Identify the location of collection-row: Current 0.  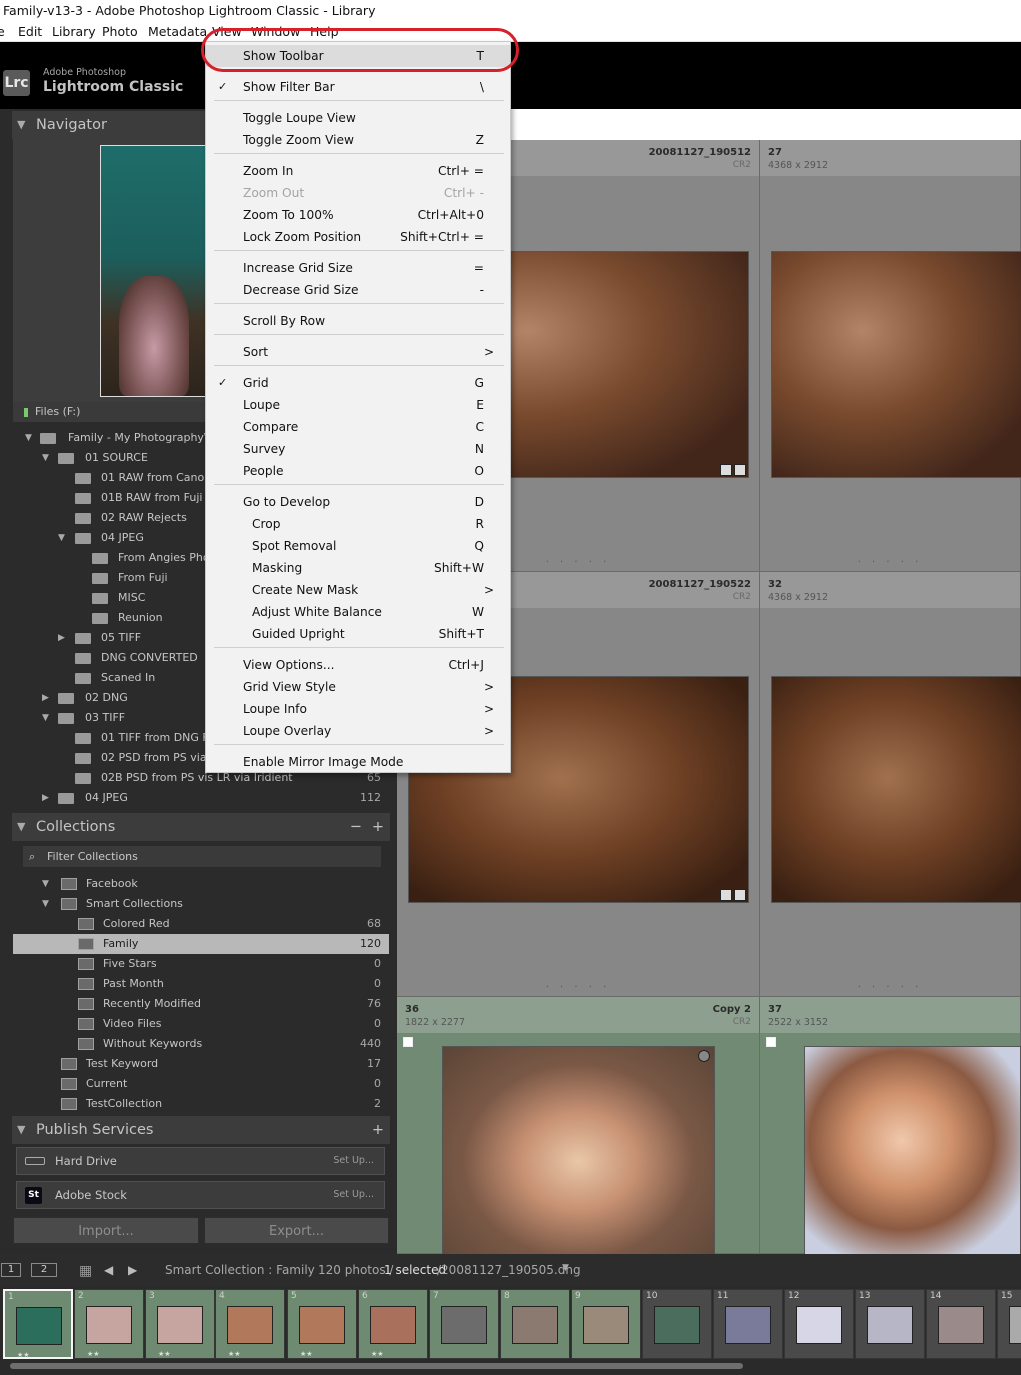
(201, 1084).